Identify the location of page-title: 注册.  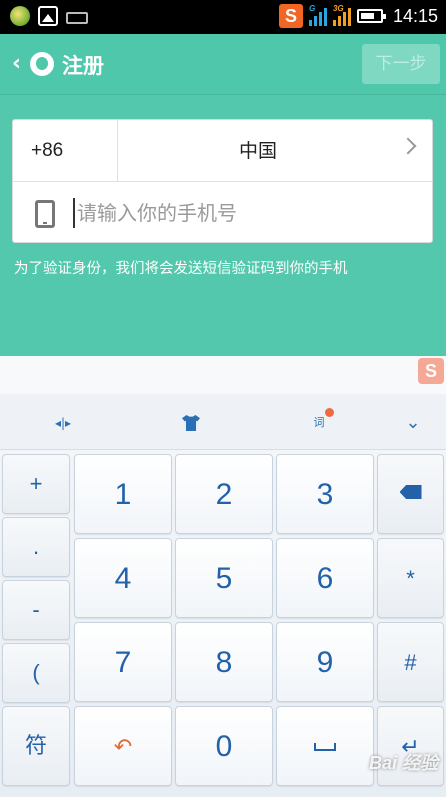
(83, 66).